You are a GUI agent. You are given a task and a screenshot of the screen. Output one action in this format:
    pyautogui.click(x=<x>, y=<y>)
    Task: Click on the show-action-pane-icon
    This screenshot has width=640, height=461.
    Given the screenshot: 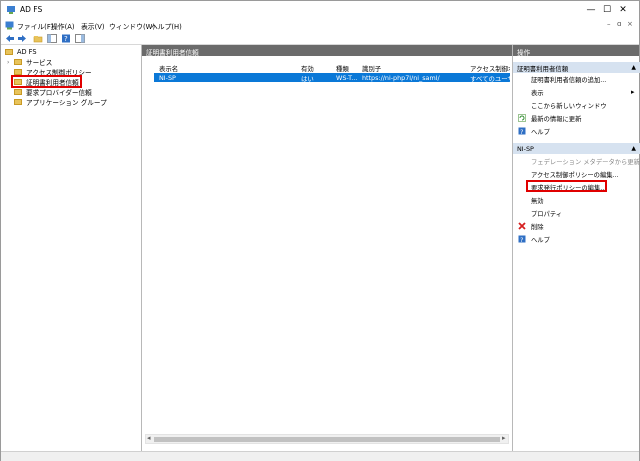 What is the action you would take?
    pyautogui.click(x=80, y=38)
    